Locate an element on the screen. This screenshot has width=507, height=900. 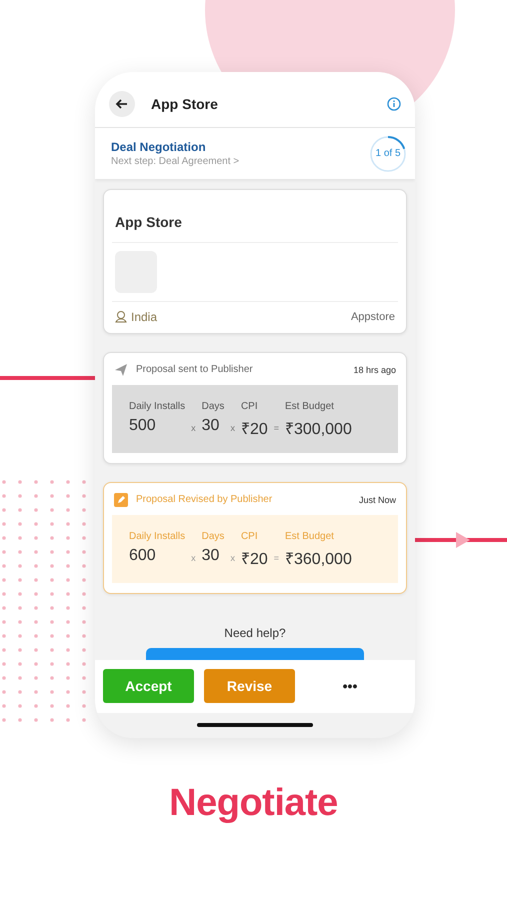
proposal-time: 18 hrs ago is located at coordinates (374, 369).